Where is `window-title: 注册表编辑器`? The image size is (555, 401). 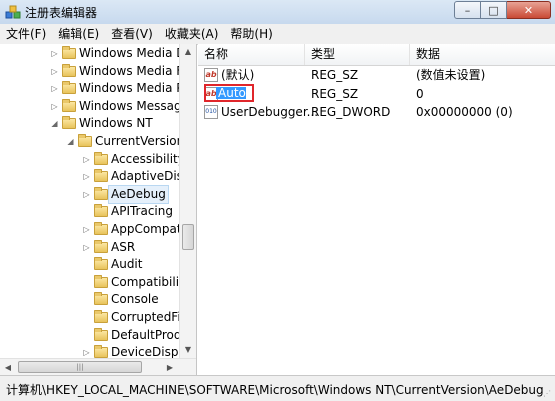 window-title: 注册表编辑器 is located at coordinates (61, 13).